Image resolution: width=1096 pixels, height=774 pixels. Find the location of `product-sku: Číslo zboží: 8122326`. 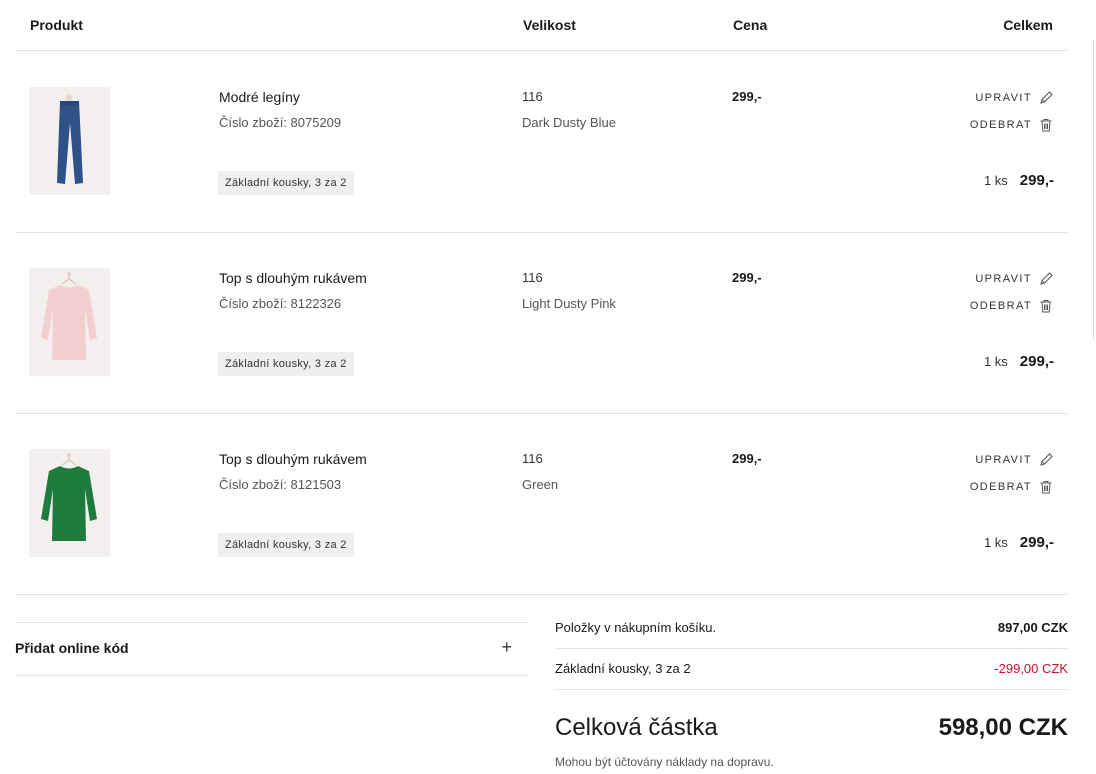

product-sku: Číslo zboží: 8122326 is located at coordinates (280, 303).